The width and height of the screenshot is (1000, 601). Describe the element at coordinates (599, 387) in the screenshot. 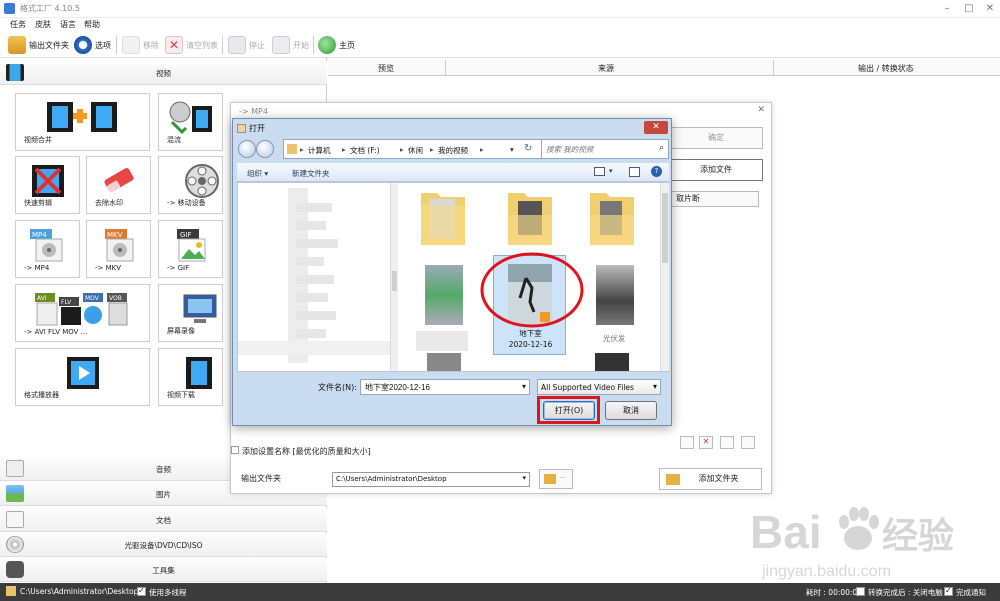

I see `filetype-select: All Supported Video Files ▾` at that location.